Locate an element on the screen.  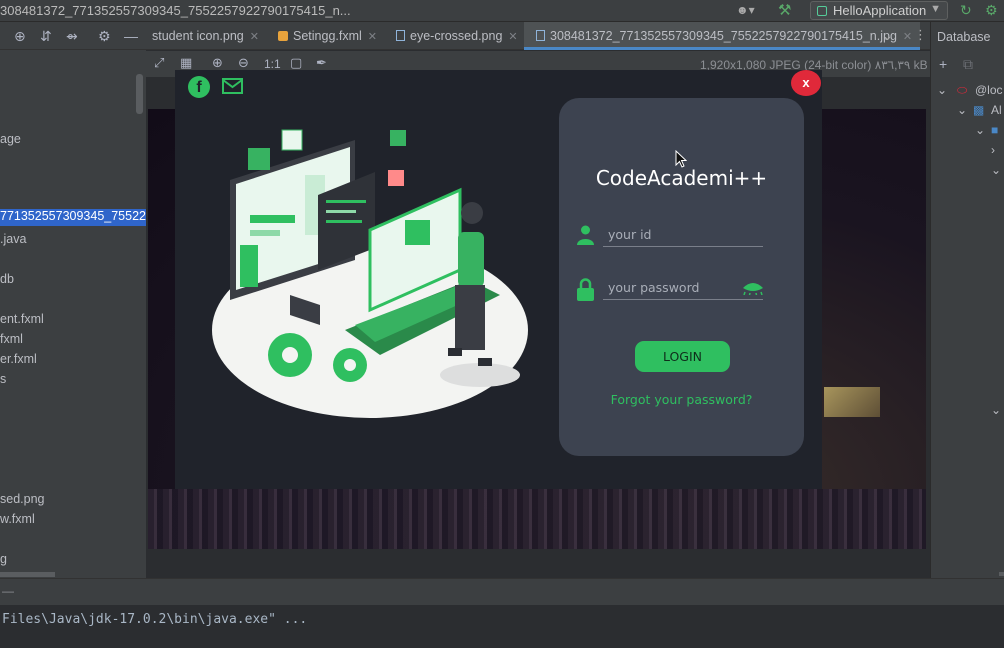
zoom-in-icon: ⊕ is located at coordinates (217, 63).